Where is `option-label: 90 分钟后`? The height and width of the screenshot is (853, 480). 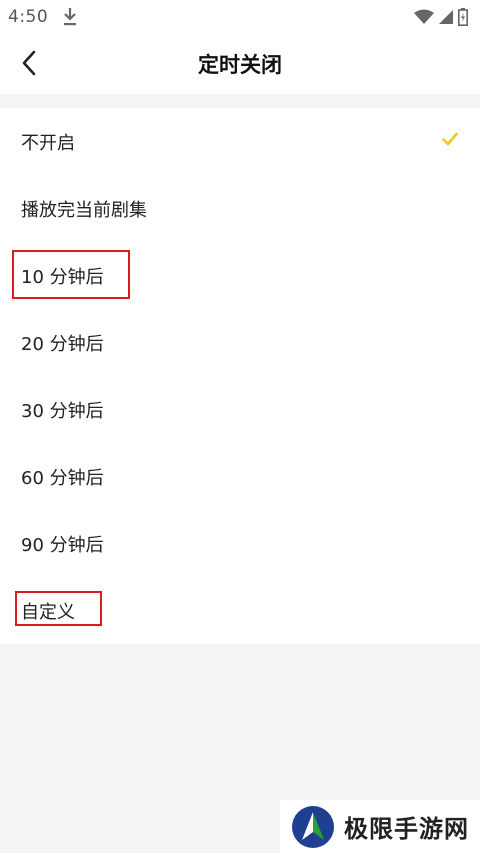 option-label: 90 分钟后 is located at coordinates (62, 545).